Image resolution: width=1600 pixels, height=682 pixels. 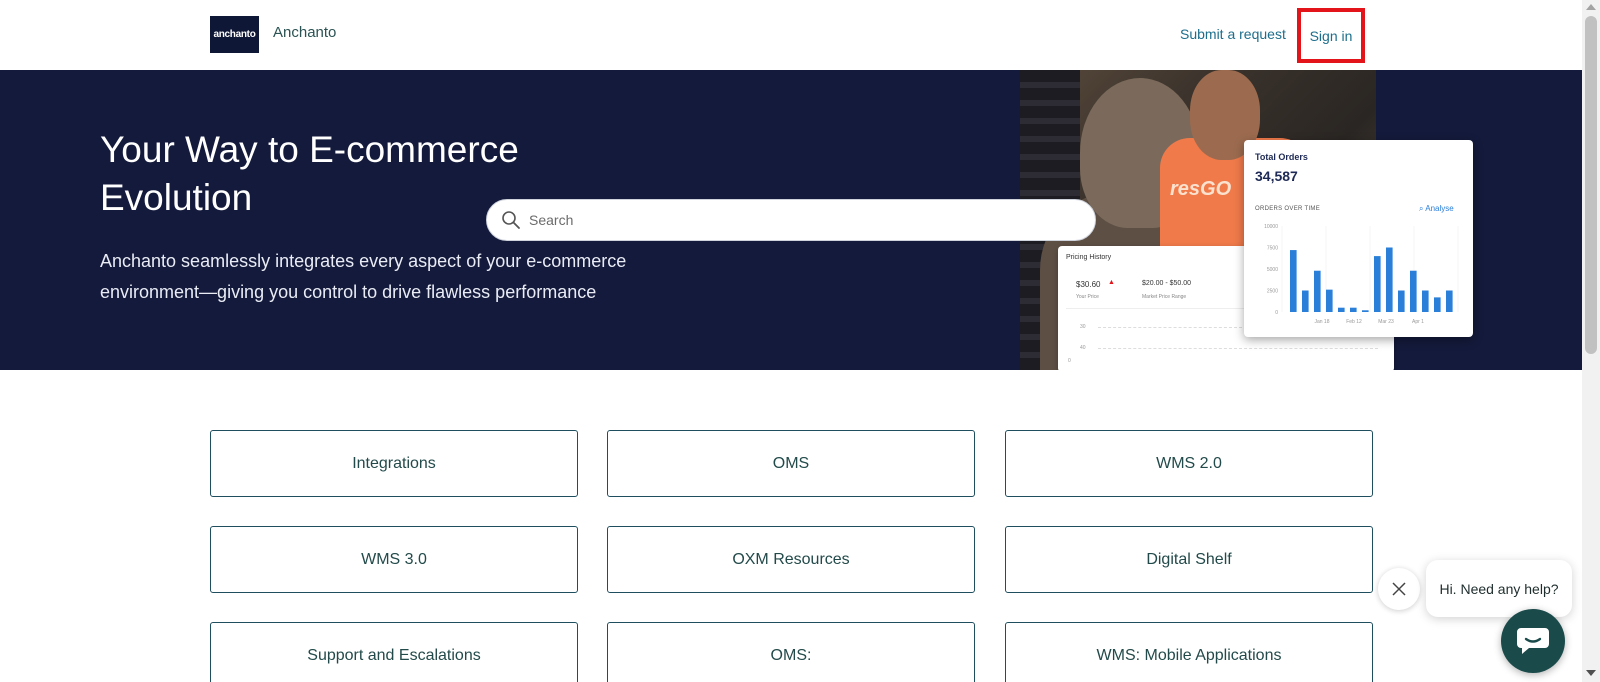 What do you see at coordinates (394, 559) in the screenshot?
I see `category-wms-3: WMS 3.0` at bounding box center [394, 559].